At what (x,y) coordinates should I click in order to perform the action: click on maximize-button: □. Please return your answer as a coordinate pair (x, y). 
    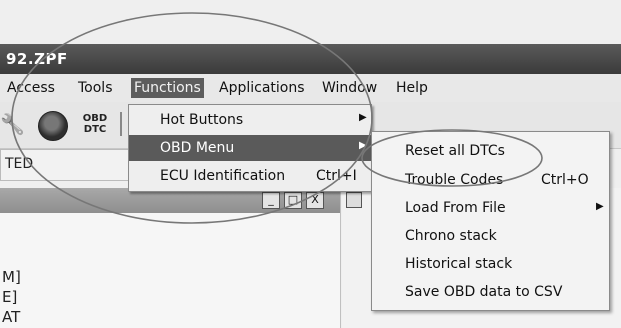
    Looking at the image, I should click on (293, 200).